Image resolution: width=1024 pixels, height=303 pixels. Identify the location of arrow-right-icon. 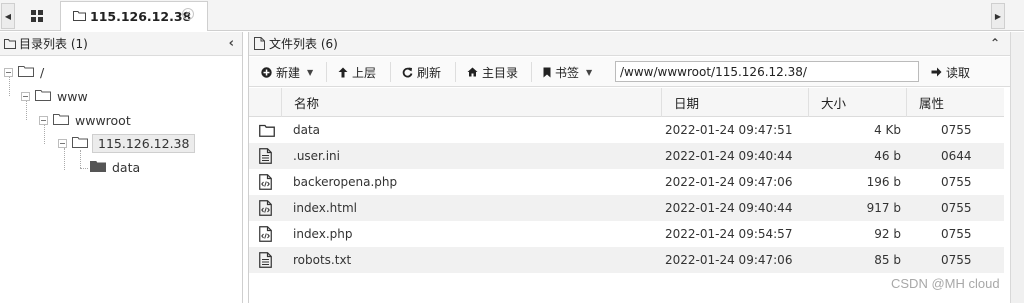
(936, 72).